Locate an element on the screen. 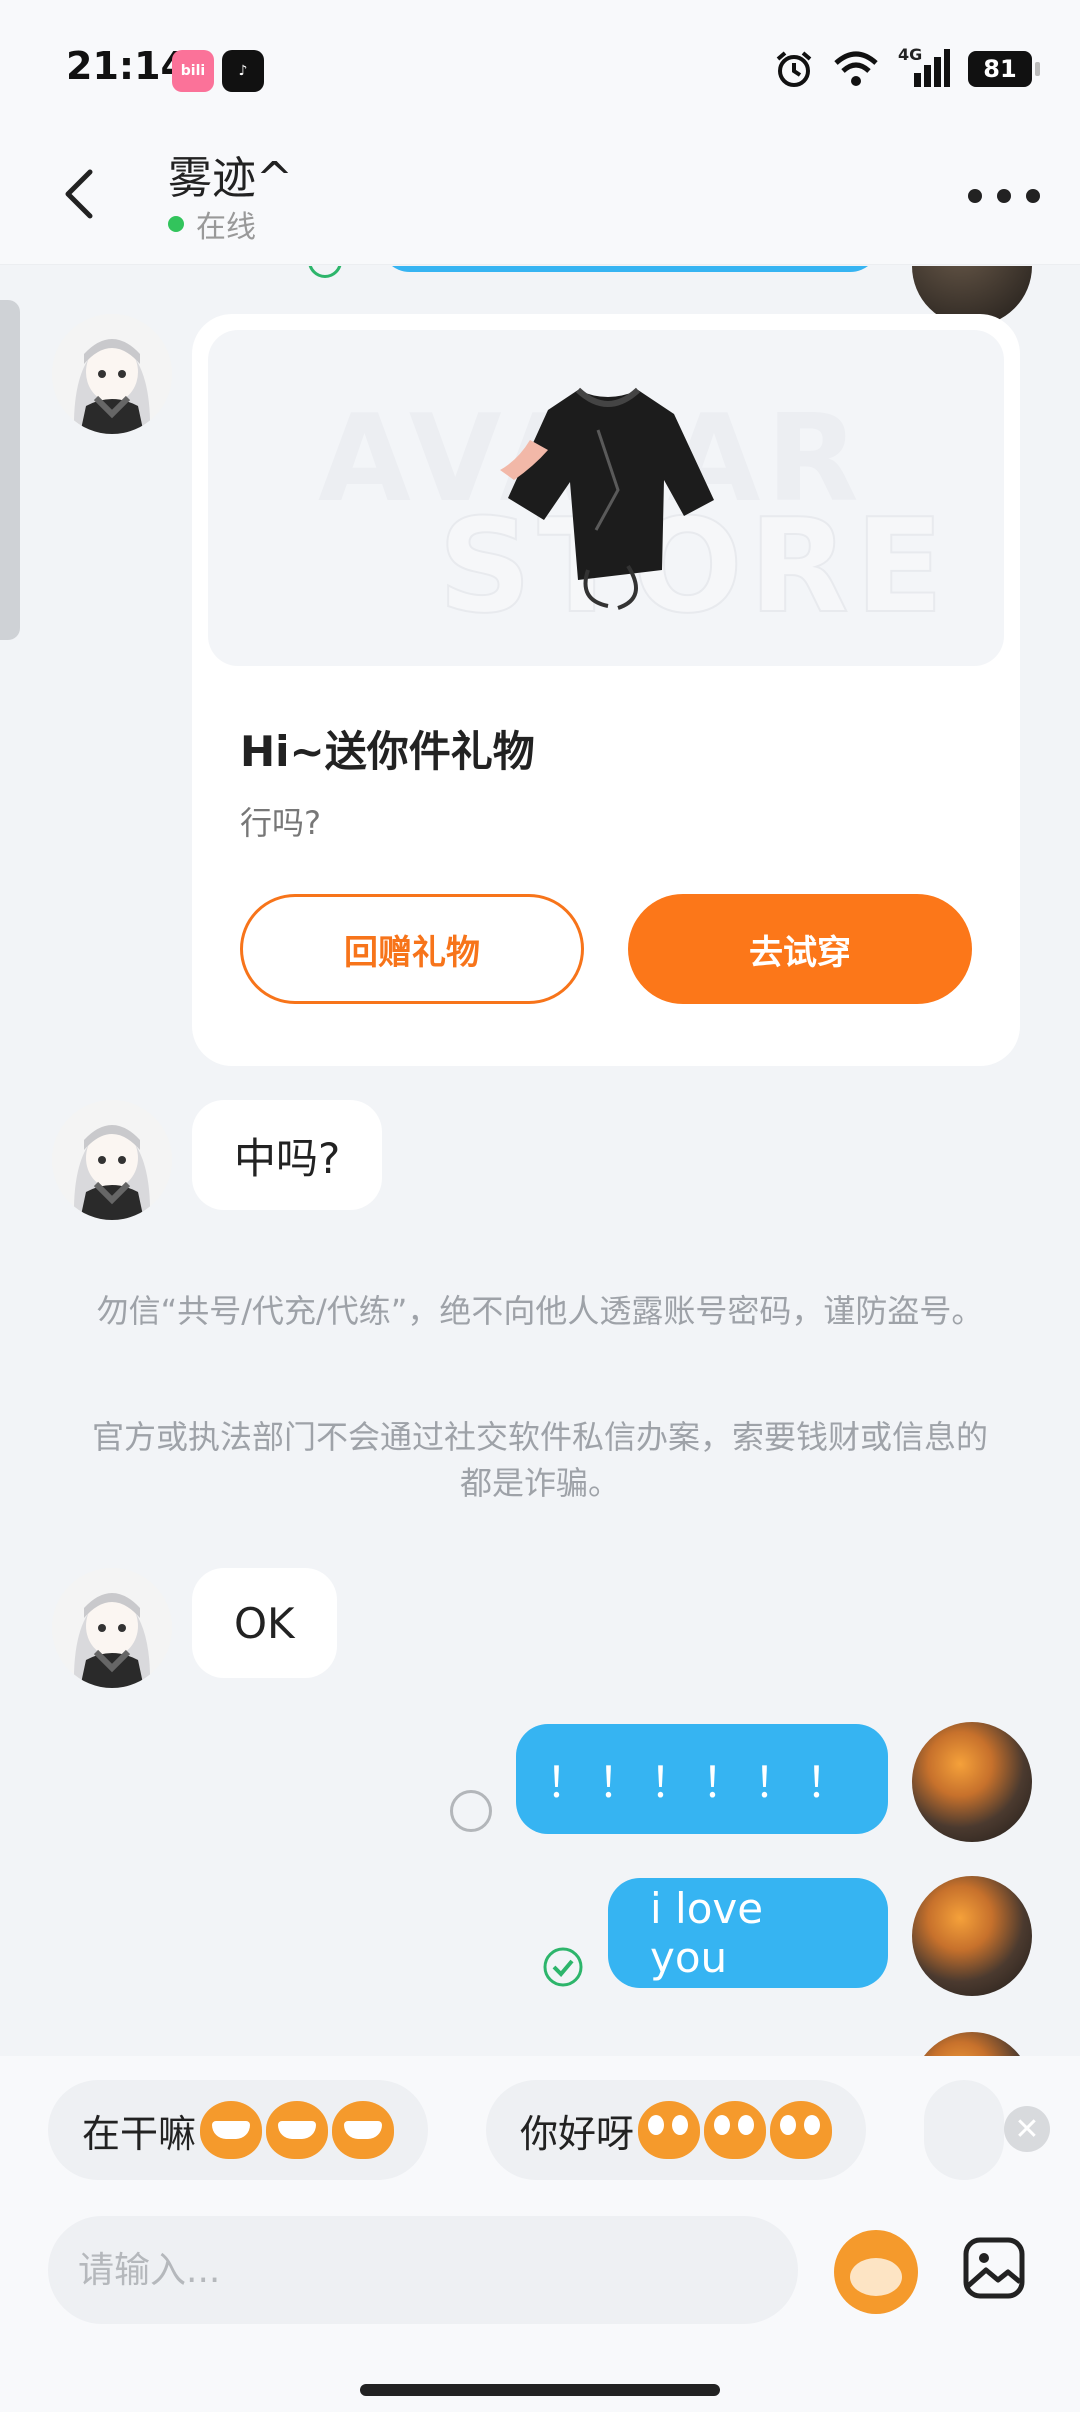  peer-message-bubble: 中吗? is located at coordinates (287, 1155).